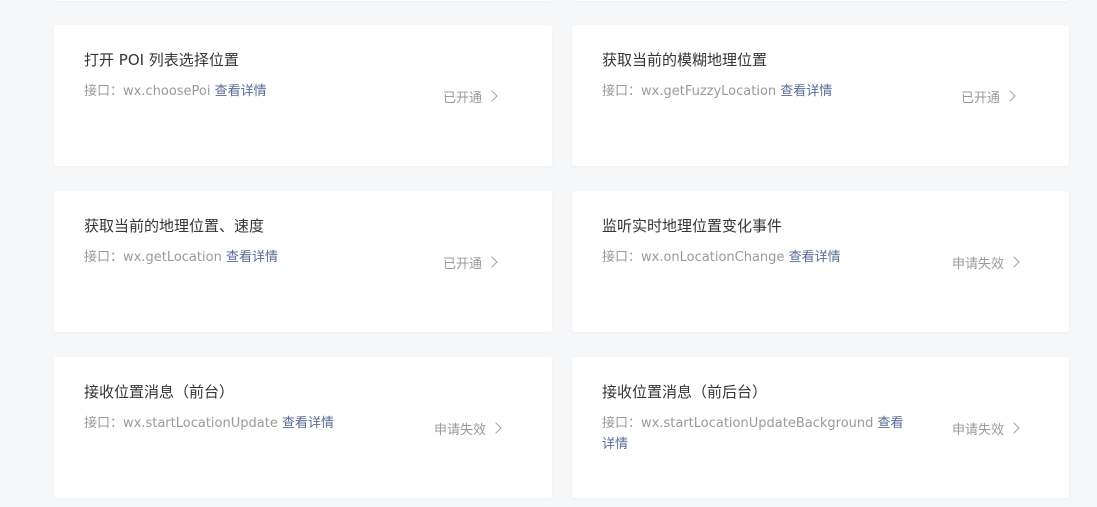 Image resolution: width=1097 pixels, height=507 pixels. Describe the element at coordinates (161, 60) in the screenshot. I see `card-title: 打开 POI 列表选择位置` at that location.